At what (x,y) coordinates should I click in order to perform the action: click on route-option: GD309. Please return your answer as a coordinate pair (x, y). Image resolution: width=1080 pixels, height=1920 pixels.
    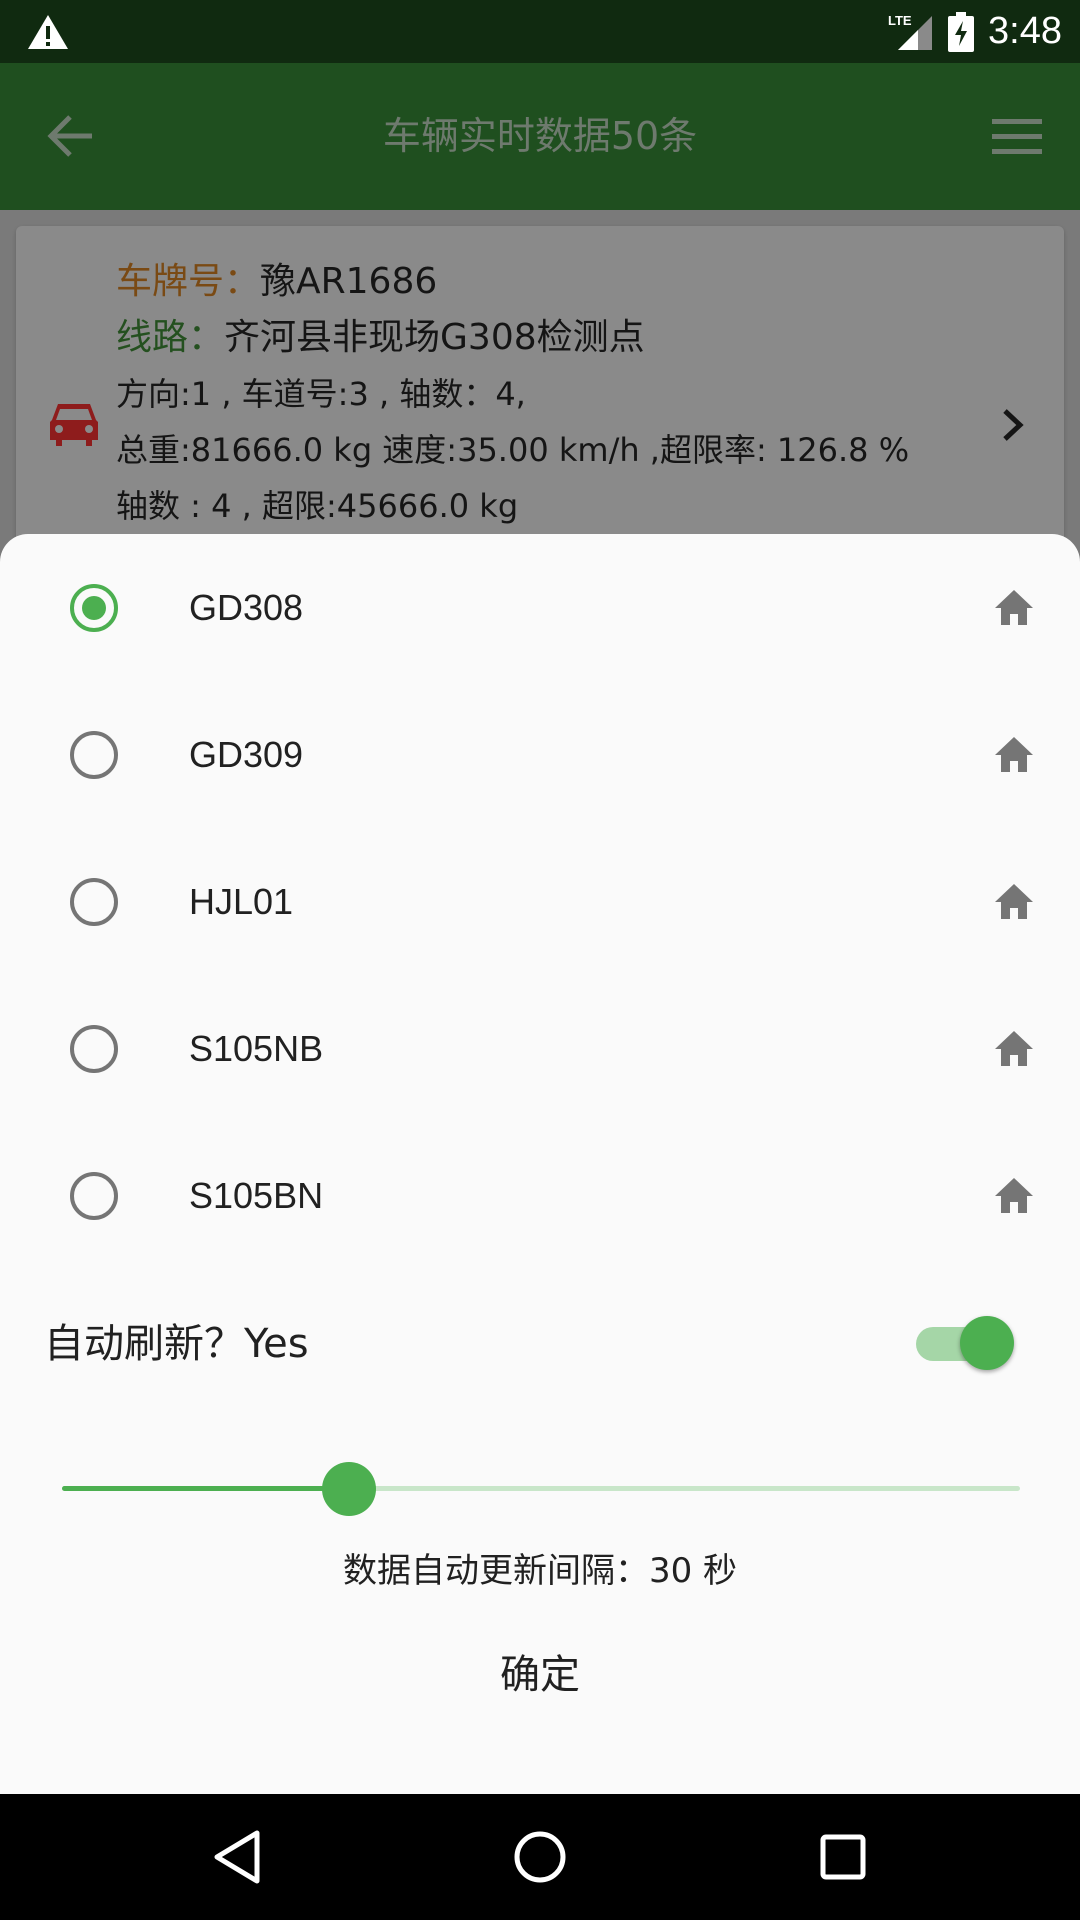
    Looking at the image, I should click on (540, 754).